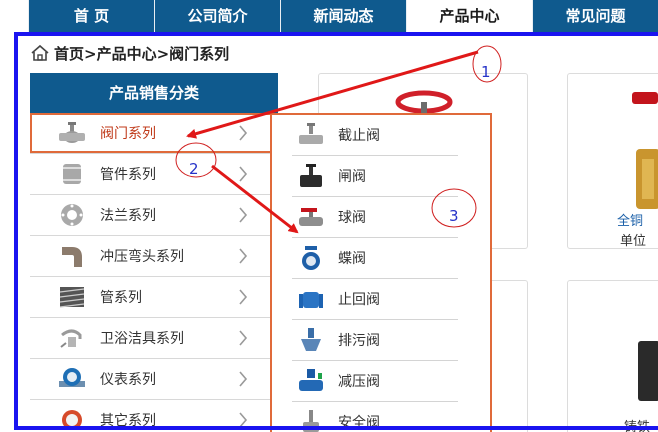 The width and height of the screenshot is (658, 432). I want to click on nav-products: 产品中心, so click(469, 16).